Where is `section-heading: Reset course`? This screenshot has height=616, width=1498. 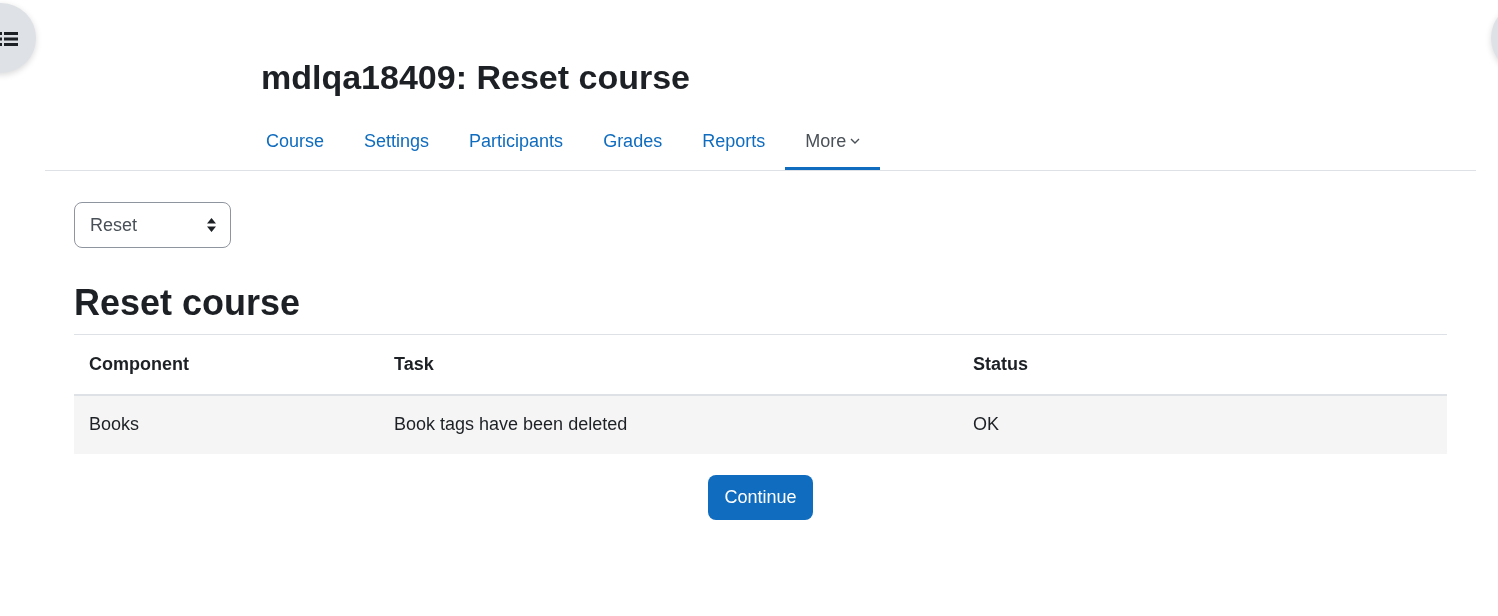
section-heading: Reset course is located at coordinates (188, 303).